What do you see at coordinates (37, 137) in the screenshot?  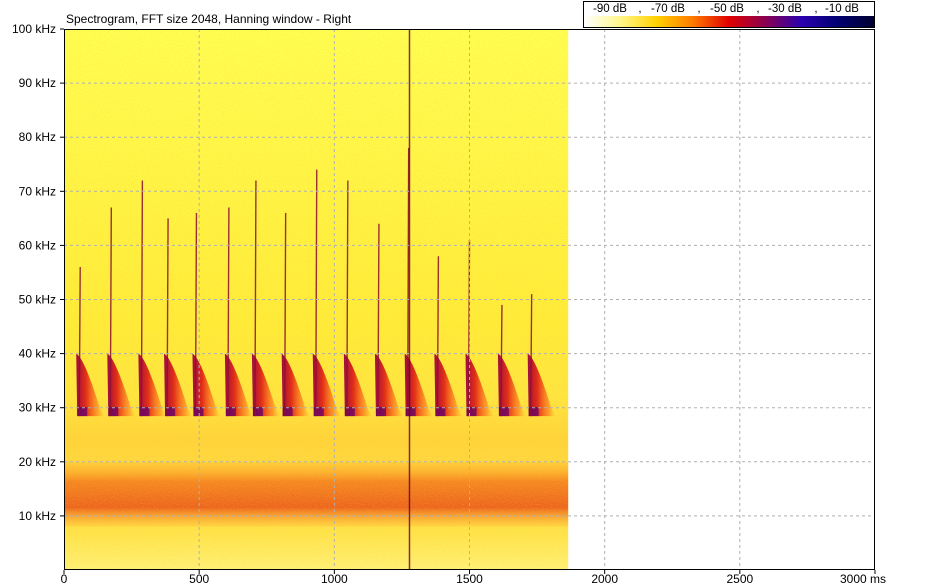 I see `y-tick-label-80: 80 kHz` at bounding box center [37, 137].